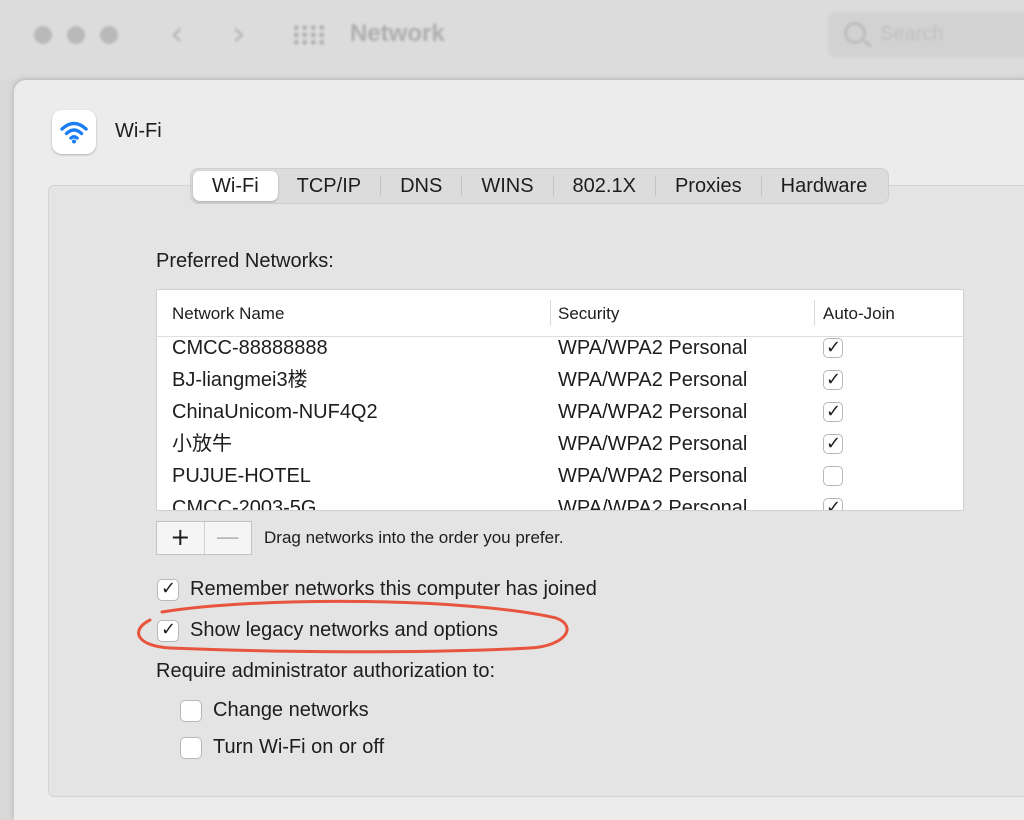 This screenshot has width=1024, height=820. What do you see at coordinates (859, 314) in the screenshot?
I see `column-auto-join: Auto-Join` at bounding box center [859, 314].